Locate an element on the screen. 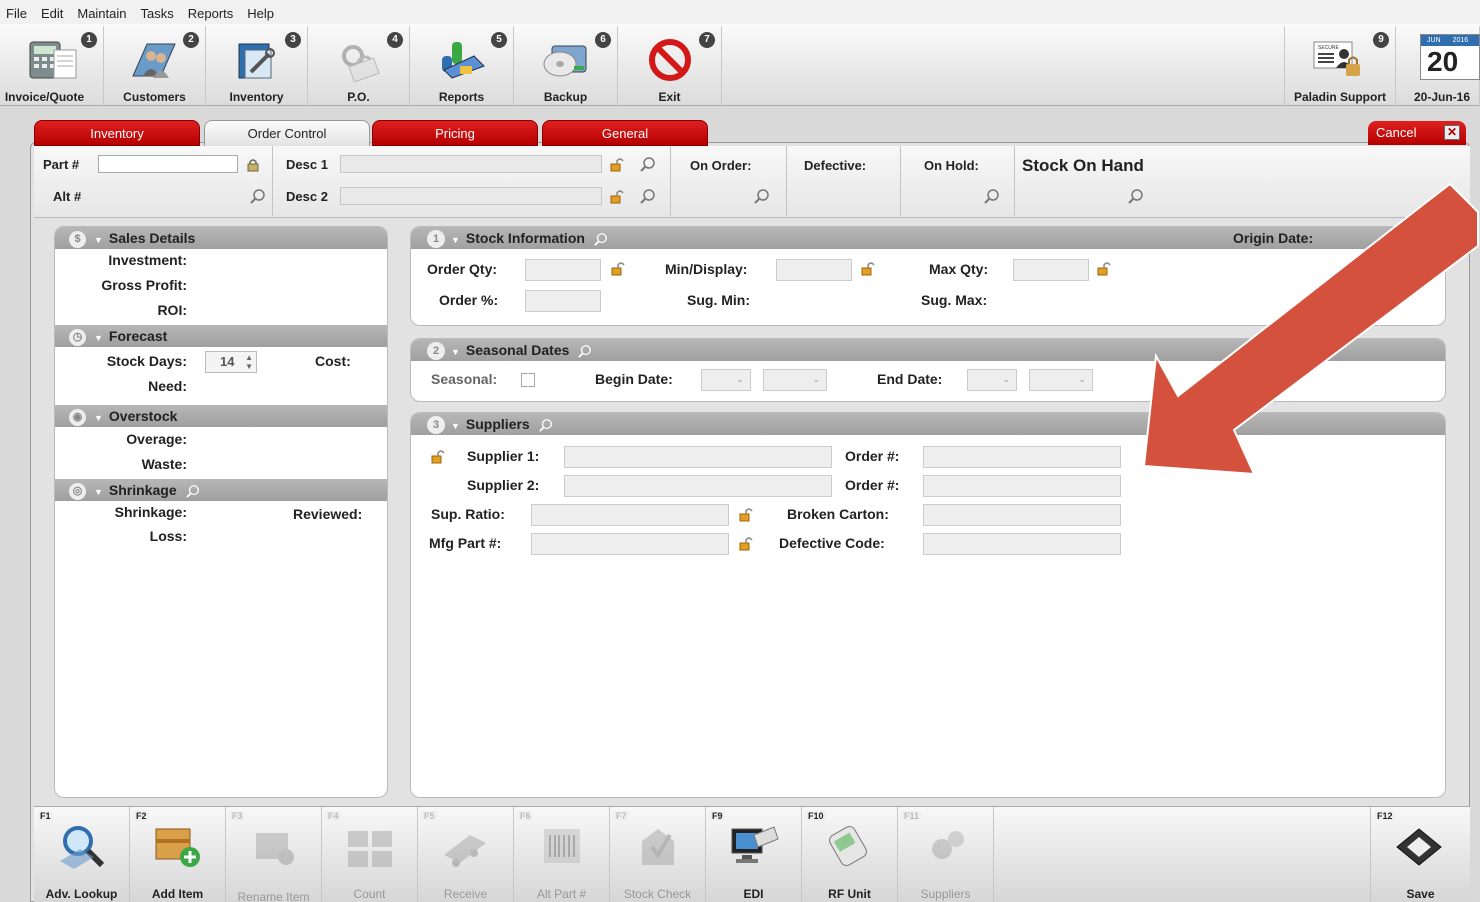 The width and height of the screenshot is (1480, 902). stock-days-stepper: 14 ▲ ▼ is located at coordinates (231, 362).